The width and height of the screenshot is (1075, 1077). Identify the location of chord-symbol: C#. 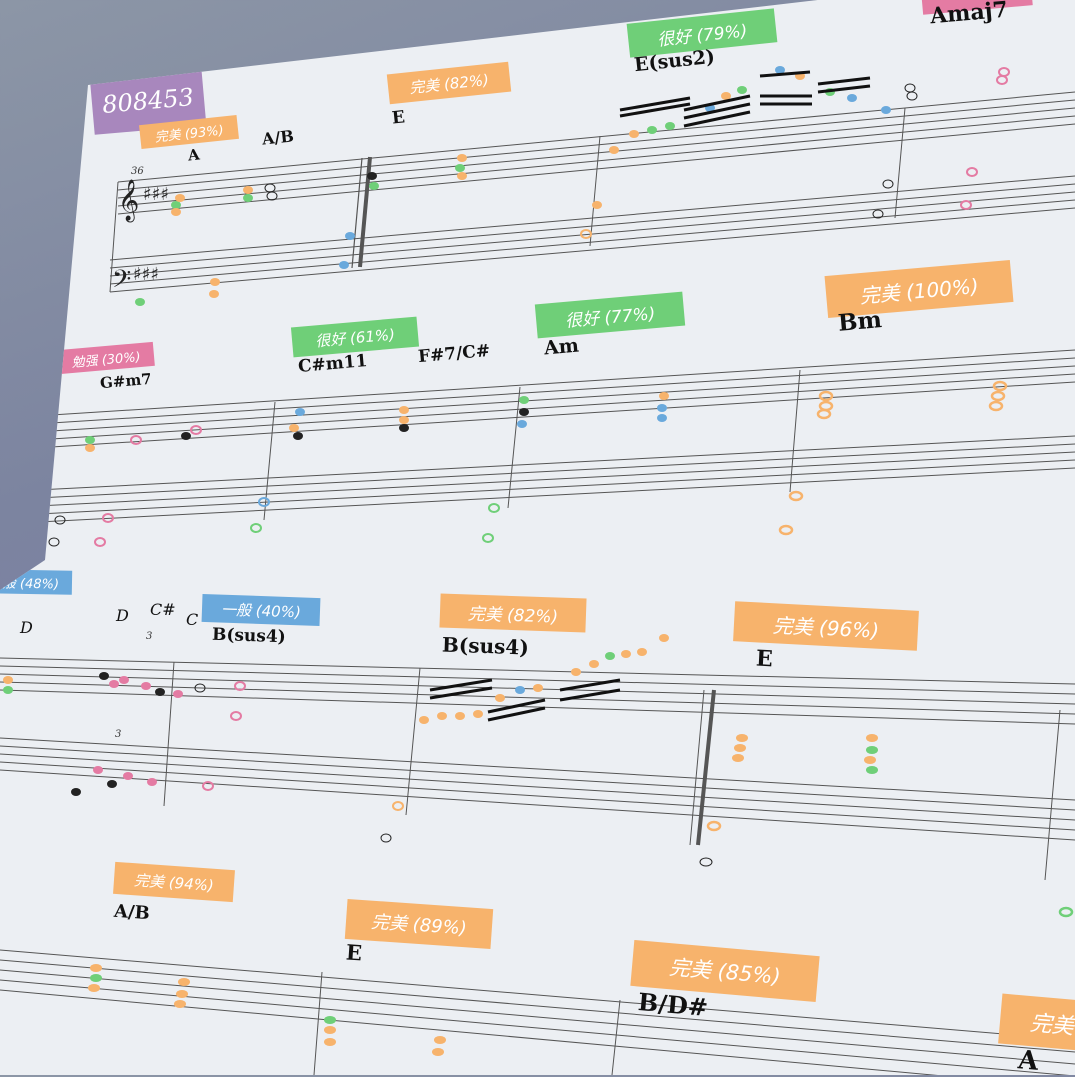
(163, 609).